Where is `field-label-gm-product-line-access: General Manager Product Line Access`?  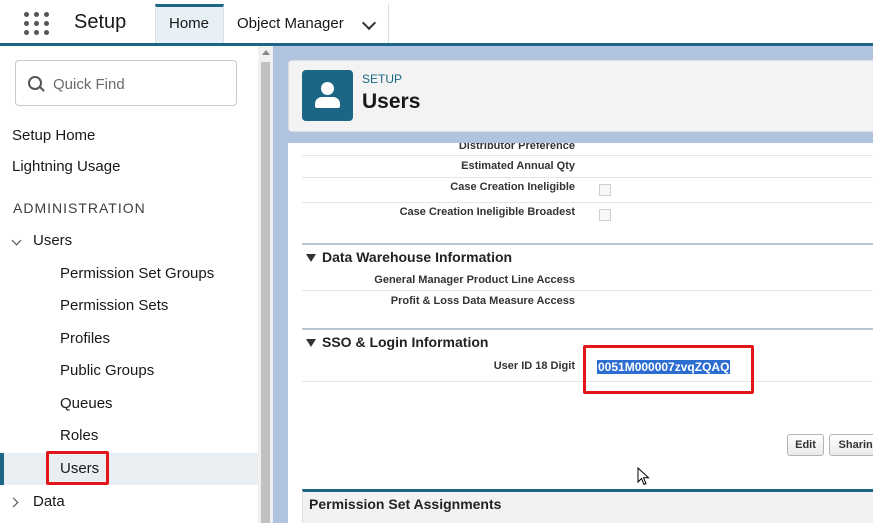
field-label-gm-product-line-access: General Manager Product Line Access is located at coordinates (474, 280).